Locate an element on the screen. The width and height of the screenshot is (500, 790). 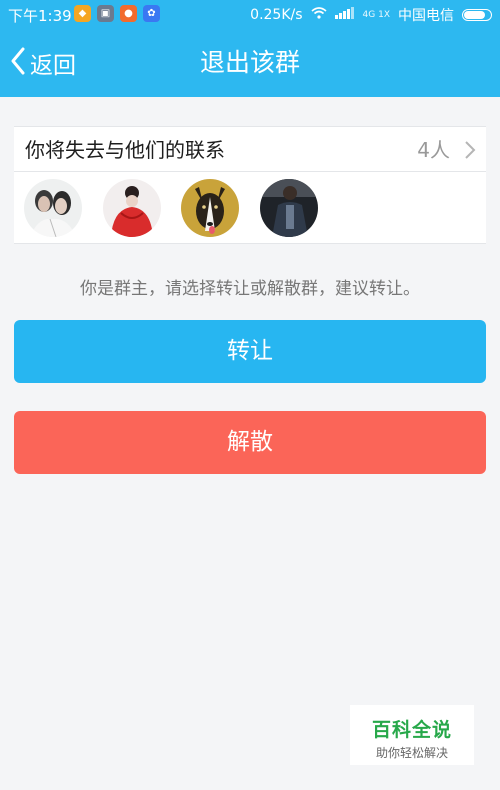
battery-icon is located at coordinates (477, 15).